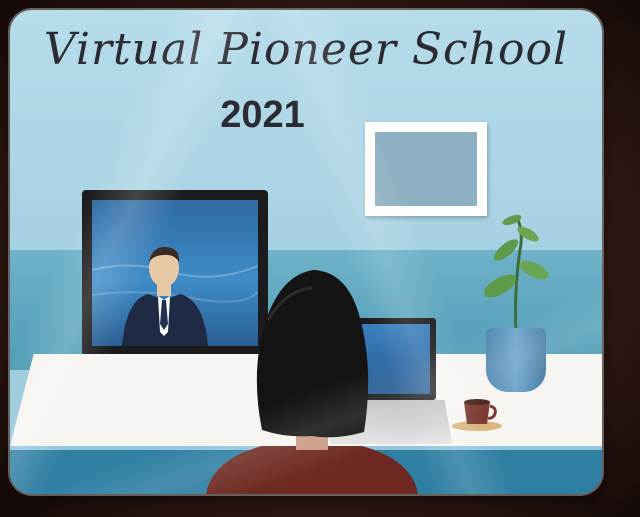  What do you see at coordinates (516, 274) in the screenshot?
I see `plant-leaves` at bounding box center [516, 274].